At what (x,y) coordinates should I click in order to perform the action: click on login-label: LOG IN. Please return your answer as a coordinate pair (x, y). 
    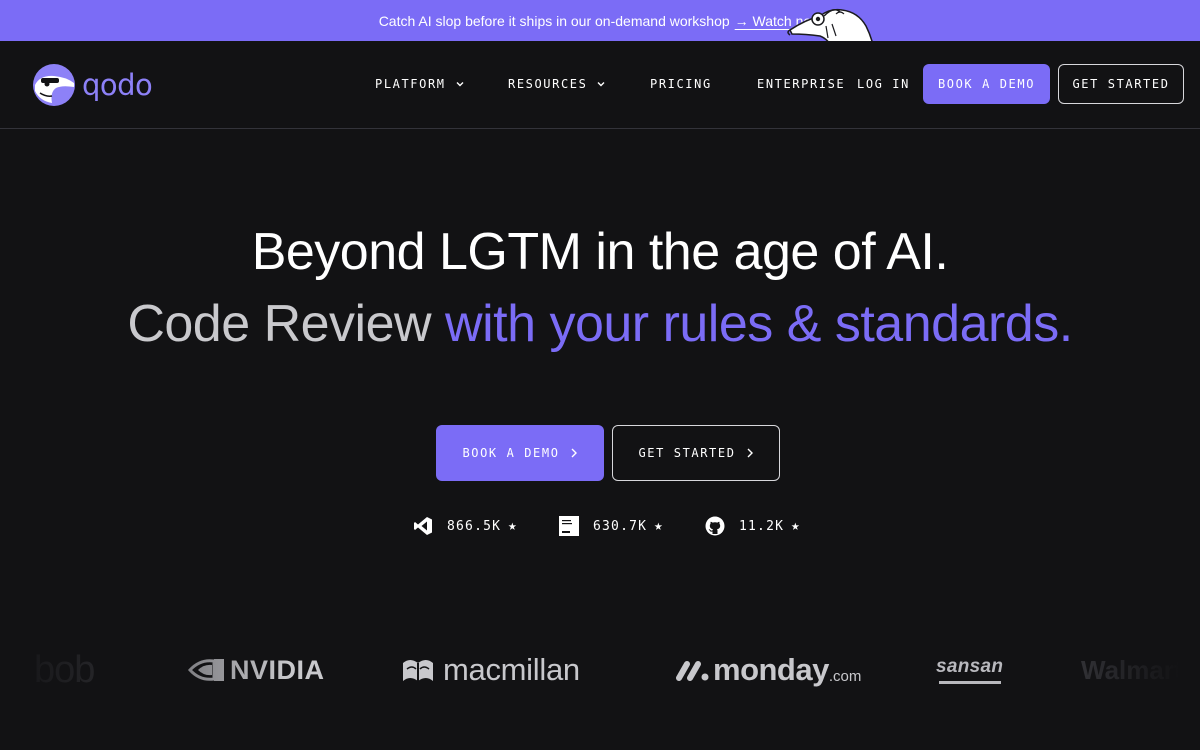
    Looking at the image, I should click on (883, 84).